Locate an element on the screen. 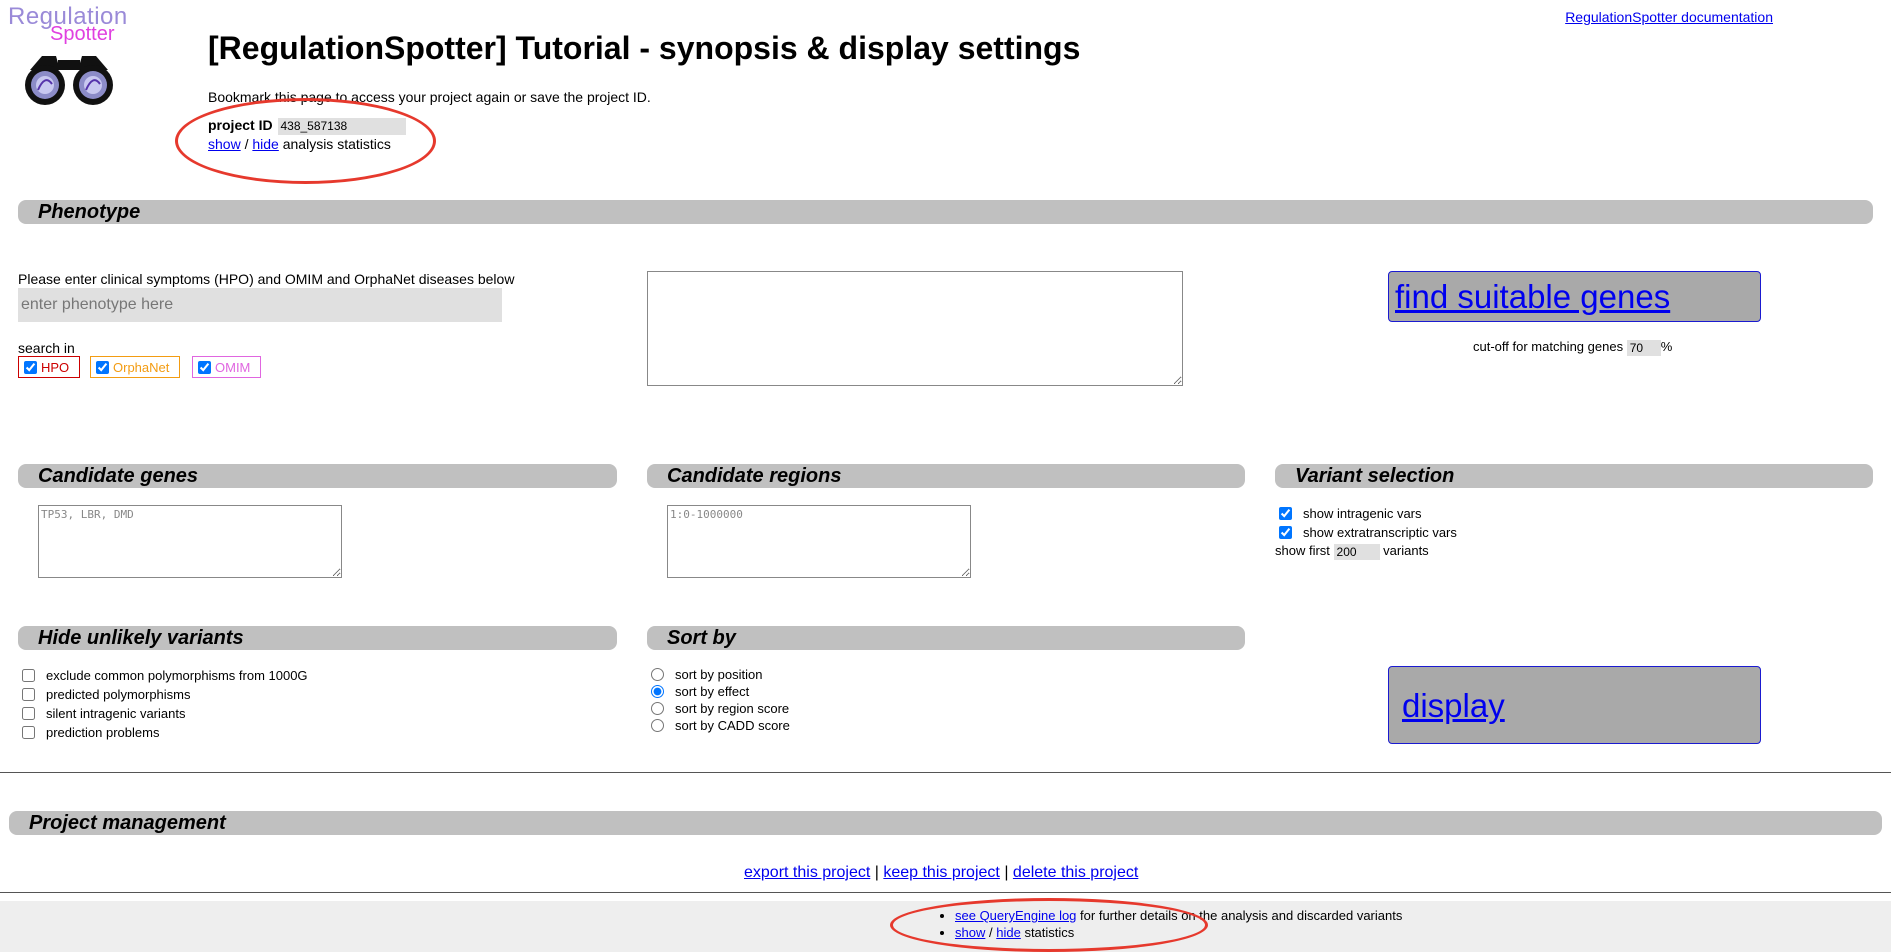 The image size is (1891, 952). sort-position-radio is located at coordinates (657, 674).